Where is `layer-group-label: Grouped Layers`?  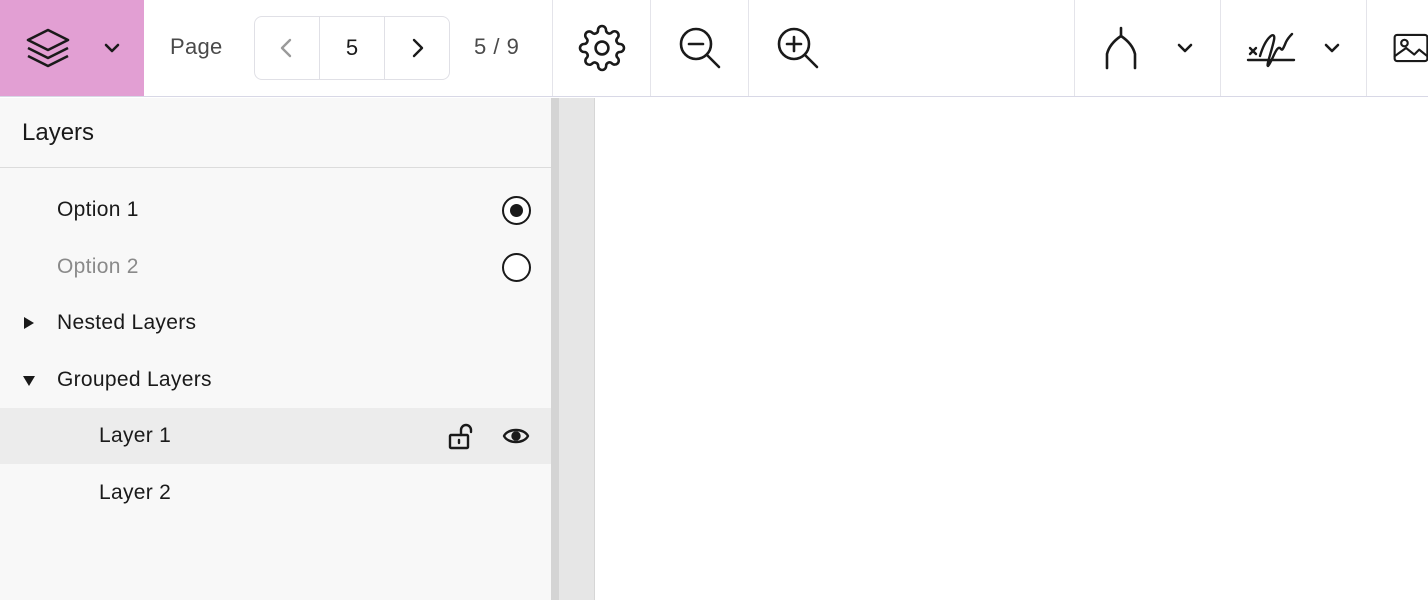 layer-group-label: Grouped Layers is located at coordinates (134, 379).